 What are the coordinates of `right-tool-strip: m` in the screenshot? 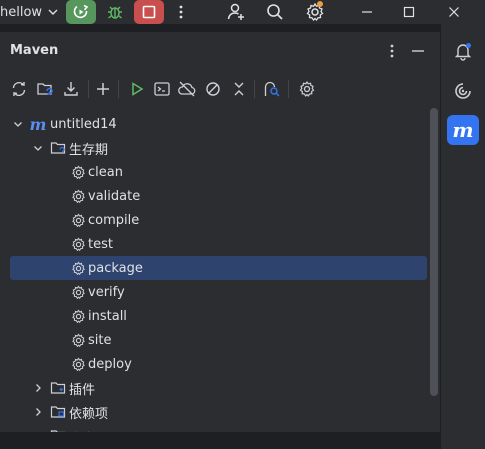 It's located at (462, 236).